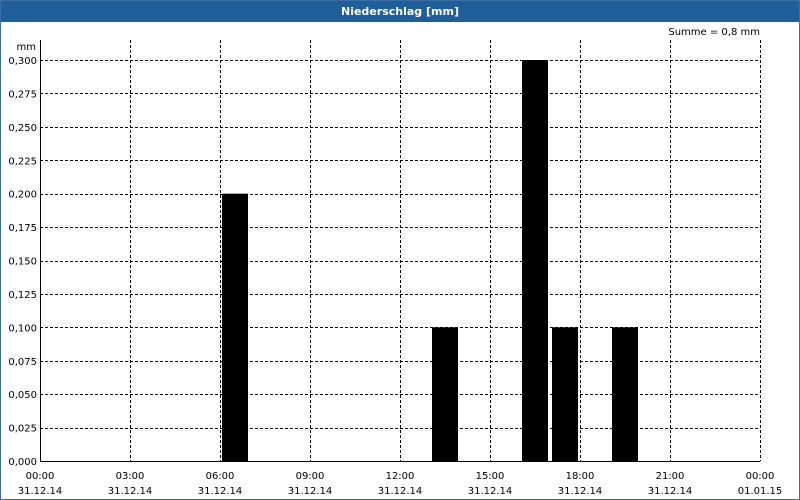  Describe the element at coordinates (580, 476) in the screenshot. I see `x-tick-time: 18:00` at that location.